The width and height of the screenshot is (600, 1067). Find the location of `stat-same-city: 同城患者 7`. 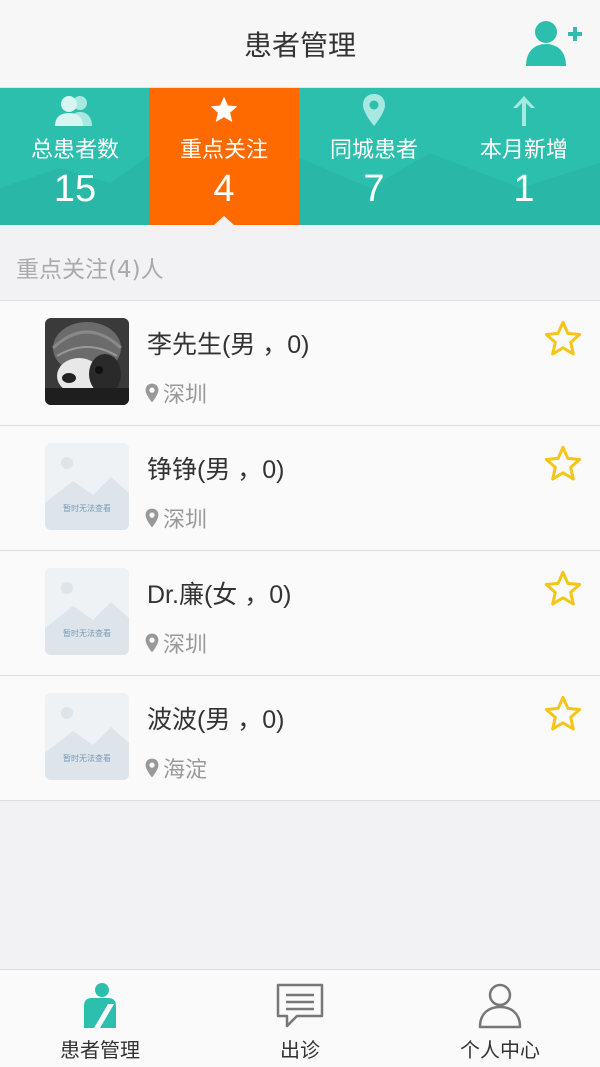

stat-same-city: 同城患者 7 is located at coordinates (374, 156).